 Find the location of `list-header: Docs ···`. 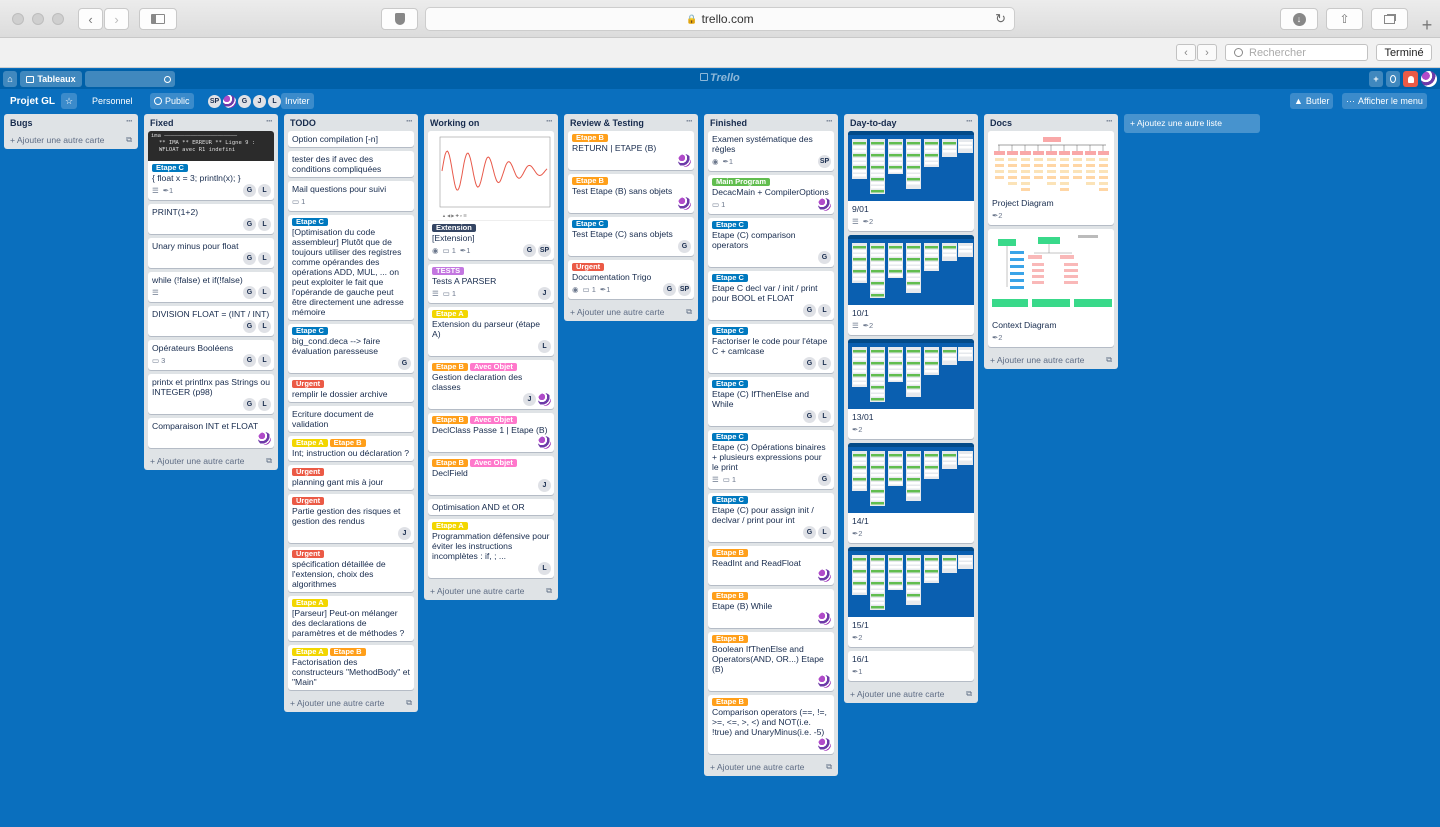

list-header: Docs ··· is located at coordinates (1051, 122).